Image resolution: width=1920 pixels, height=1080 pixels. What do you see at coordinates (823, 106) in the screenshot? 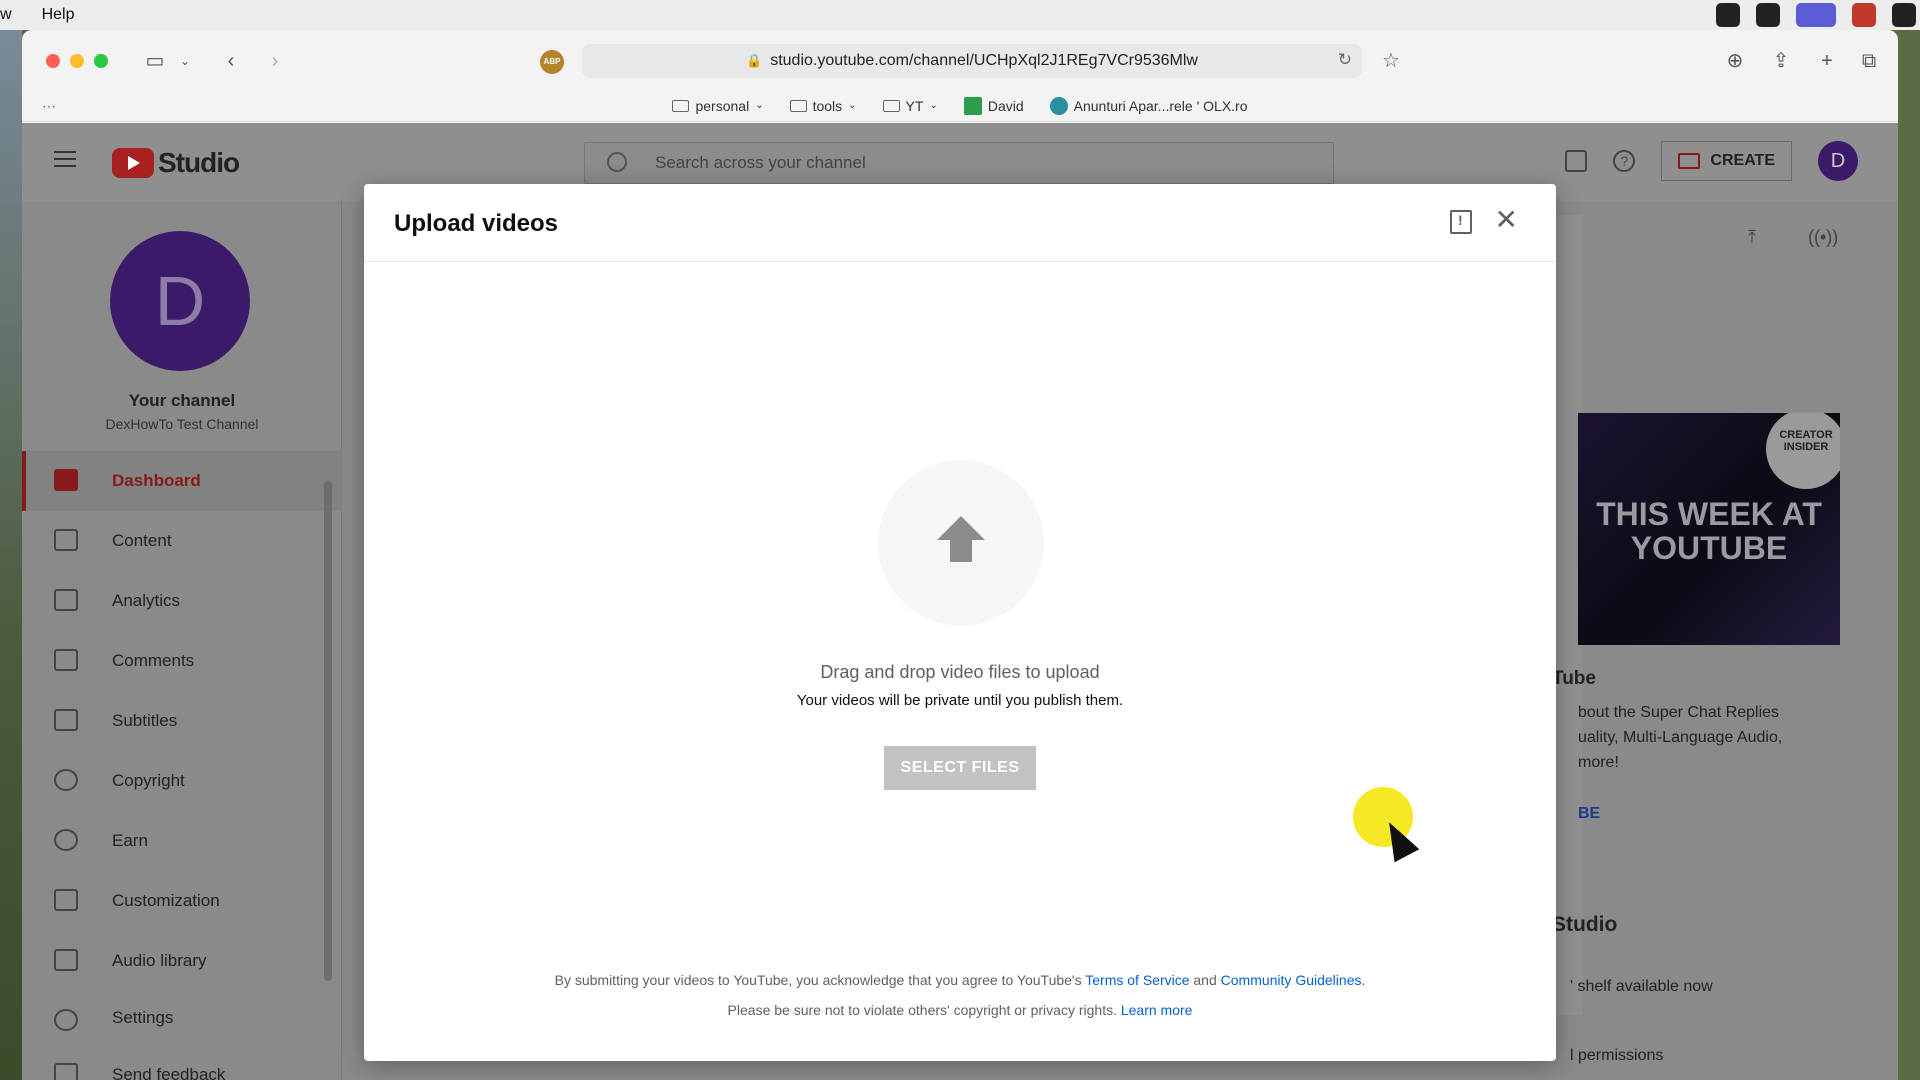
I see `bookmark-folder-tools: tools ⌄` at bounding box center [823, 106].